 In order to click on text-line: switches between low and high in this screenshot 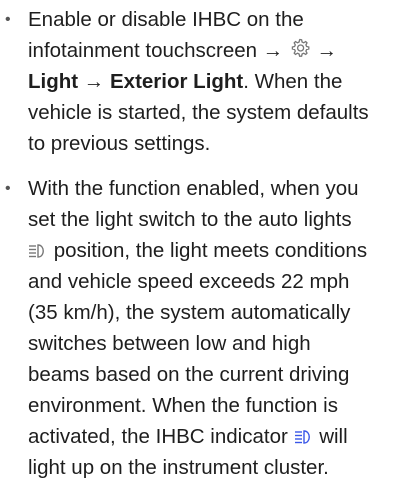, I will do `click(169, 343)`.